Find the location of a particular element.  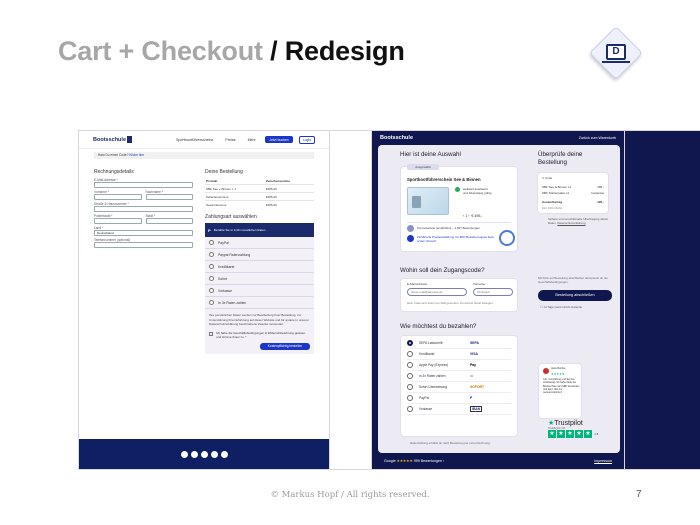

summary-row: SBF See & Binnen x1 495,- is located at coordinates (573, 187).